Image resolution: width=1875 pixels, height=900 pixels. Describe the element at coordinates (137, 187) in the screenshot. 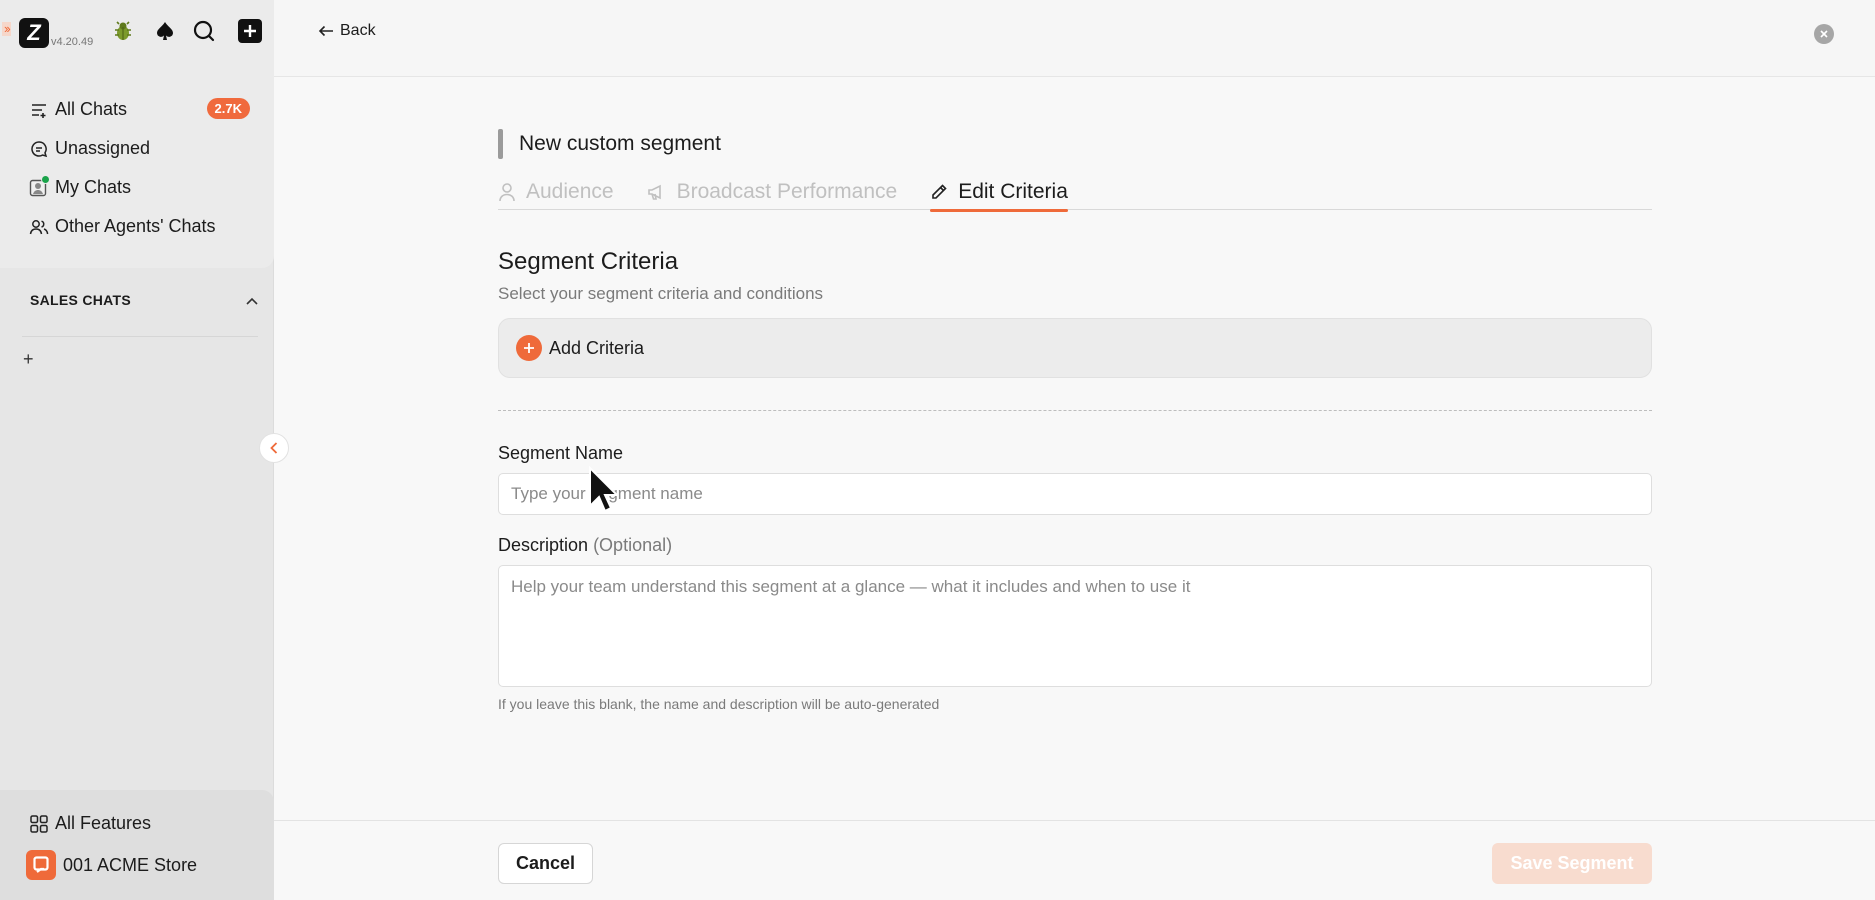

I see `sidebar-item-my-chats: My Chats` at that location.